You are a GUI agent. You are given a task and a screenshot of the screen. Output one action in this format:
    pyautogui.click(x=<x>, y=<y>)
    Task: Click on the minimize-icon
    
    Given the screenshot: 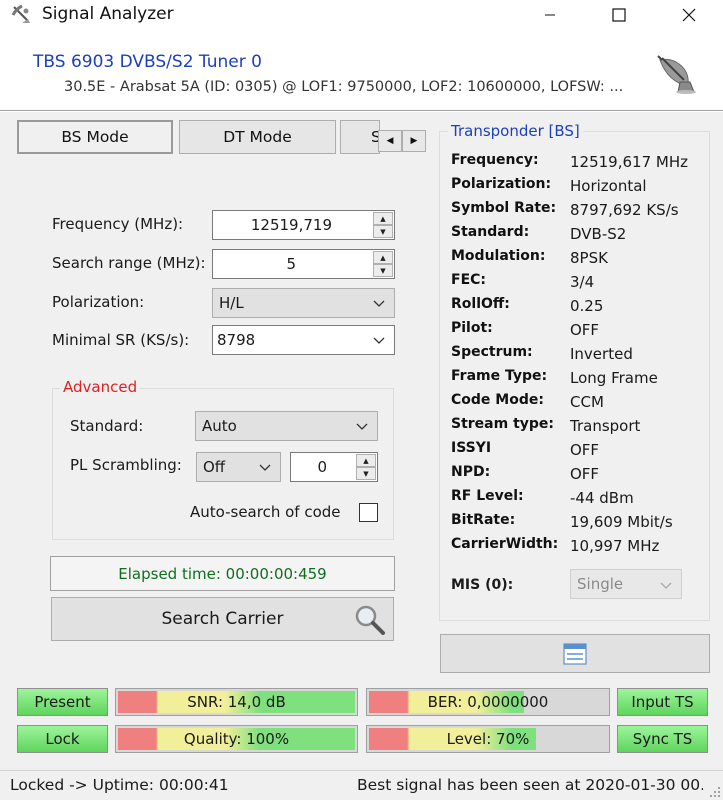 What is the action you would take?
    pyautogui.click(x=550, y=15)
    